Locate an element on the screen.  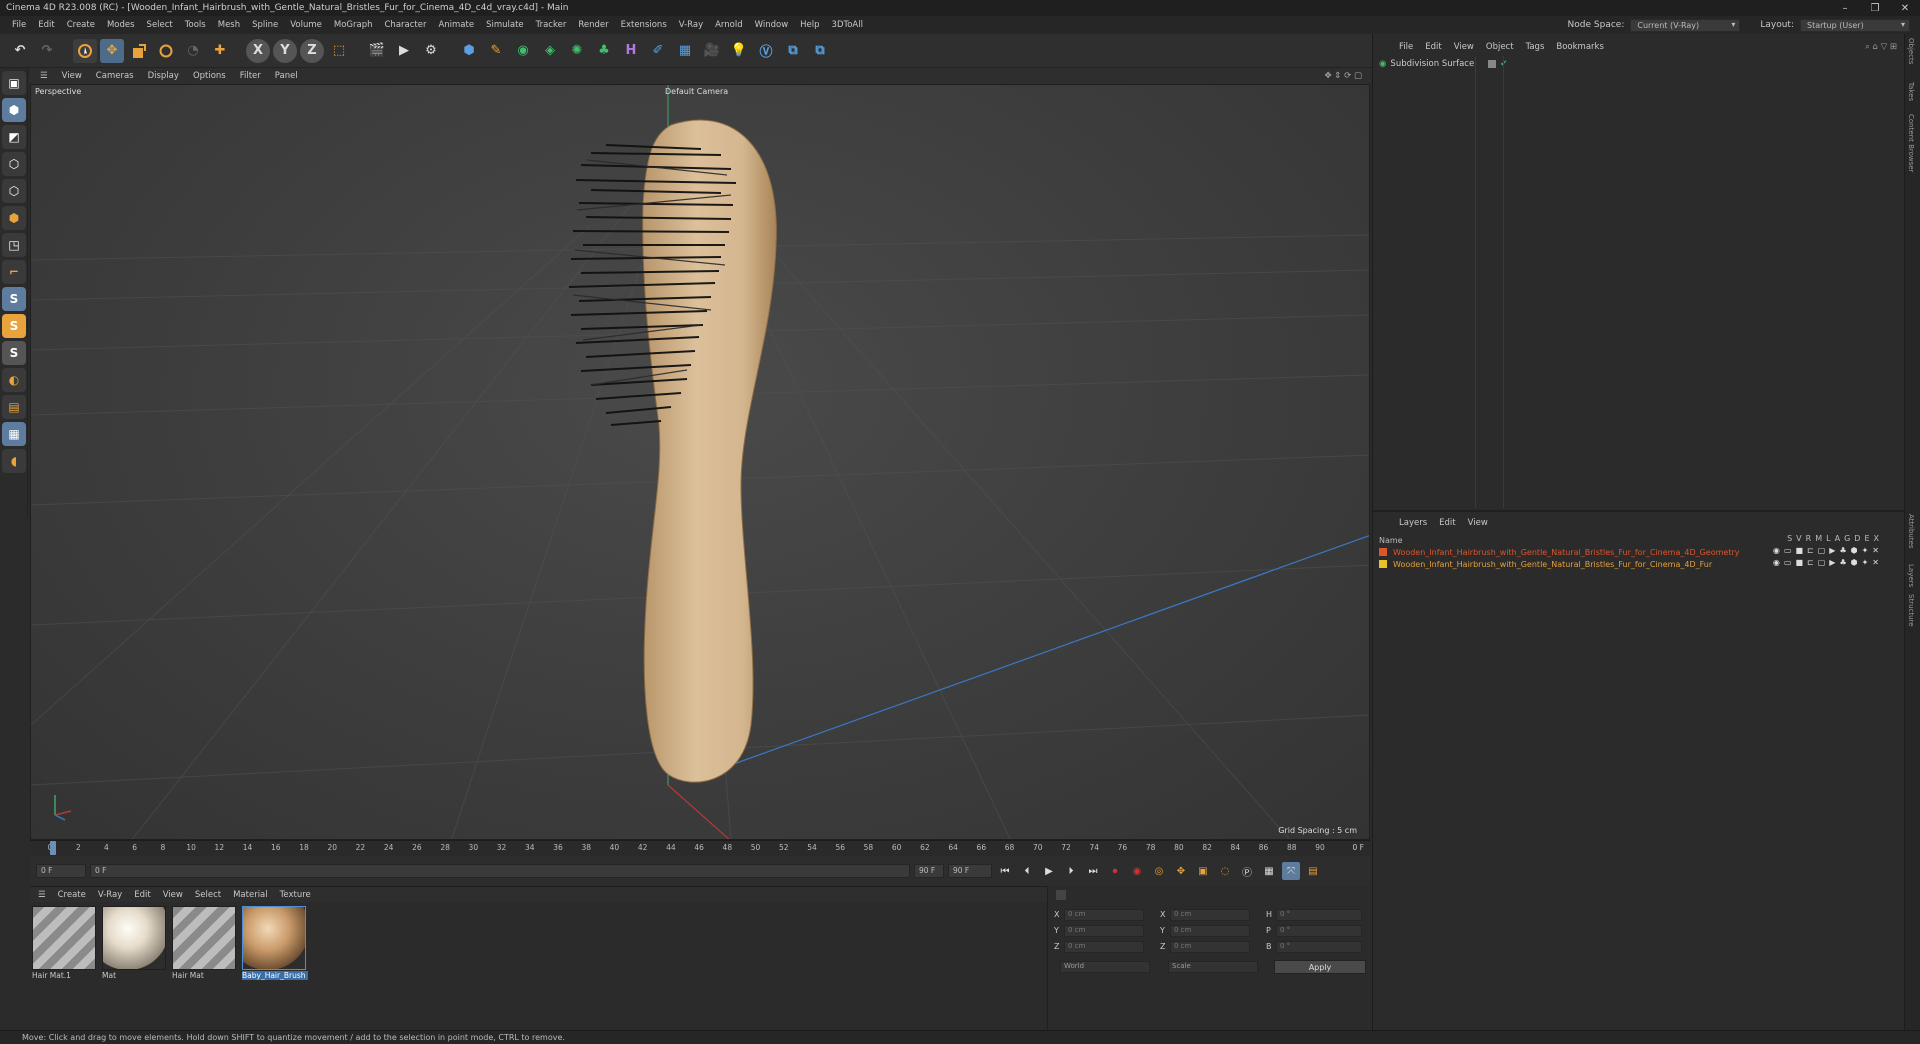
key-rotation-icon: ◌ is located at coordinates (1225, 871).